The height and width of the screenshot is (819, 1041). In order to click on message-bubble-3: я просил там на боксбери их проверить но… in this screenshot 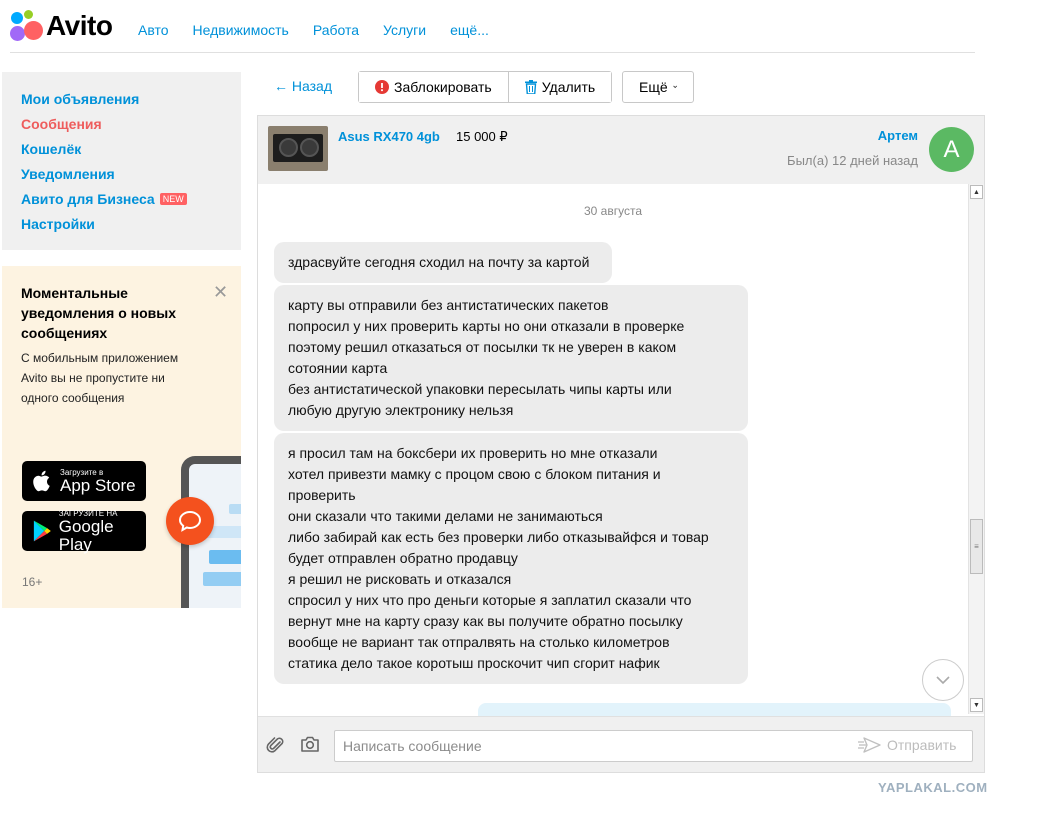, I will do `click(511, 558)`.